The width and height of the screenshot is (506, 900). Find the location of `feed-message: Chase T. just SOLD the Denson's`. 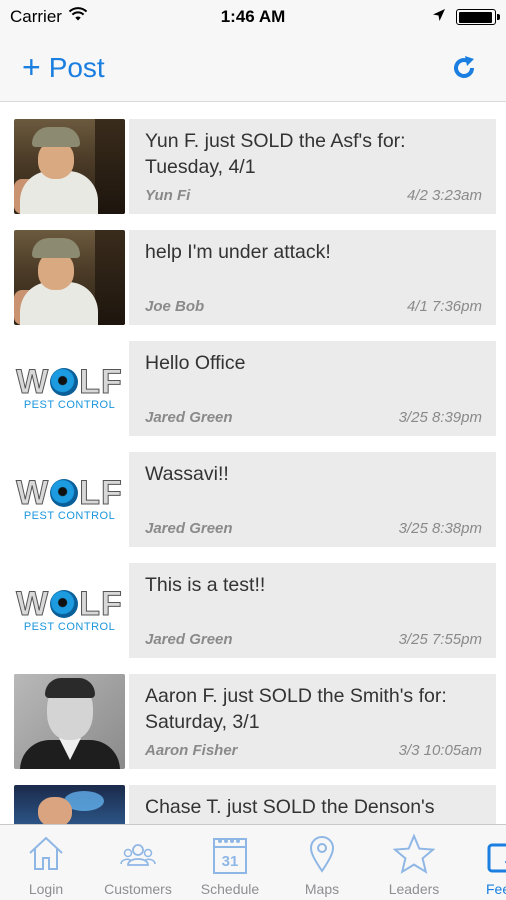

feed-message: Chase T. just SOLD the Denson's is located at coordinates (290, 807).